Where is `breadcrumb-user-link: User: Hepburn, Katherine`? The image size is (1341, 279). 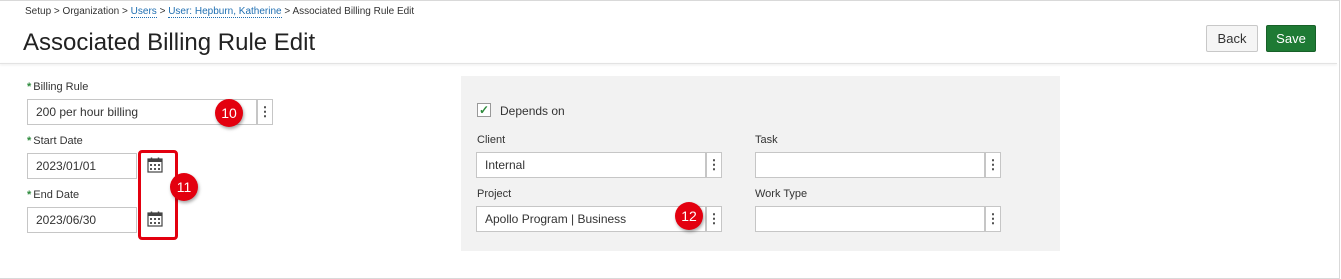
breadcrumb-user-link: User: Hepburn, Katherine is located at coordinates (225, 12).